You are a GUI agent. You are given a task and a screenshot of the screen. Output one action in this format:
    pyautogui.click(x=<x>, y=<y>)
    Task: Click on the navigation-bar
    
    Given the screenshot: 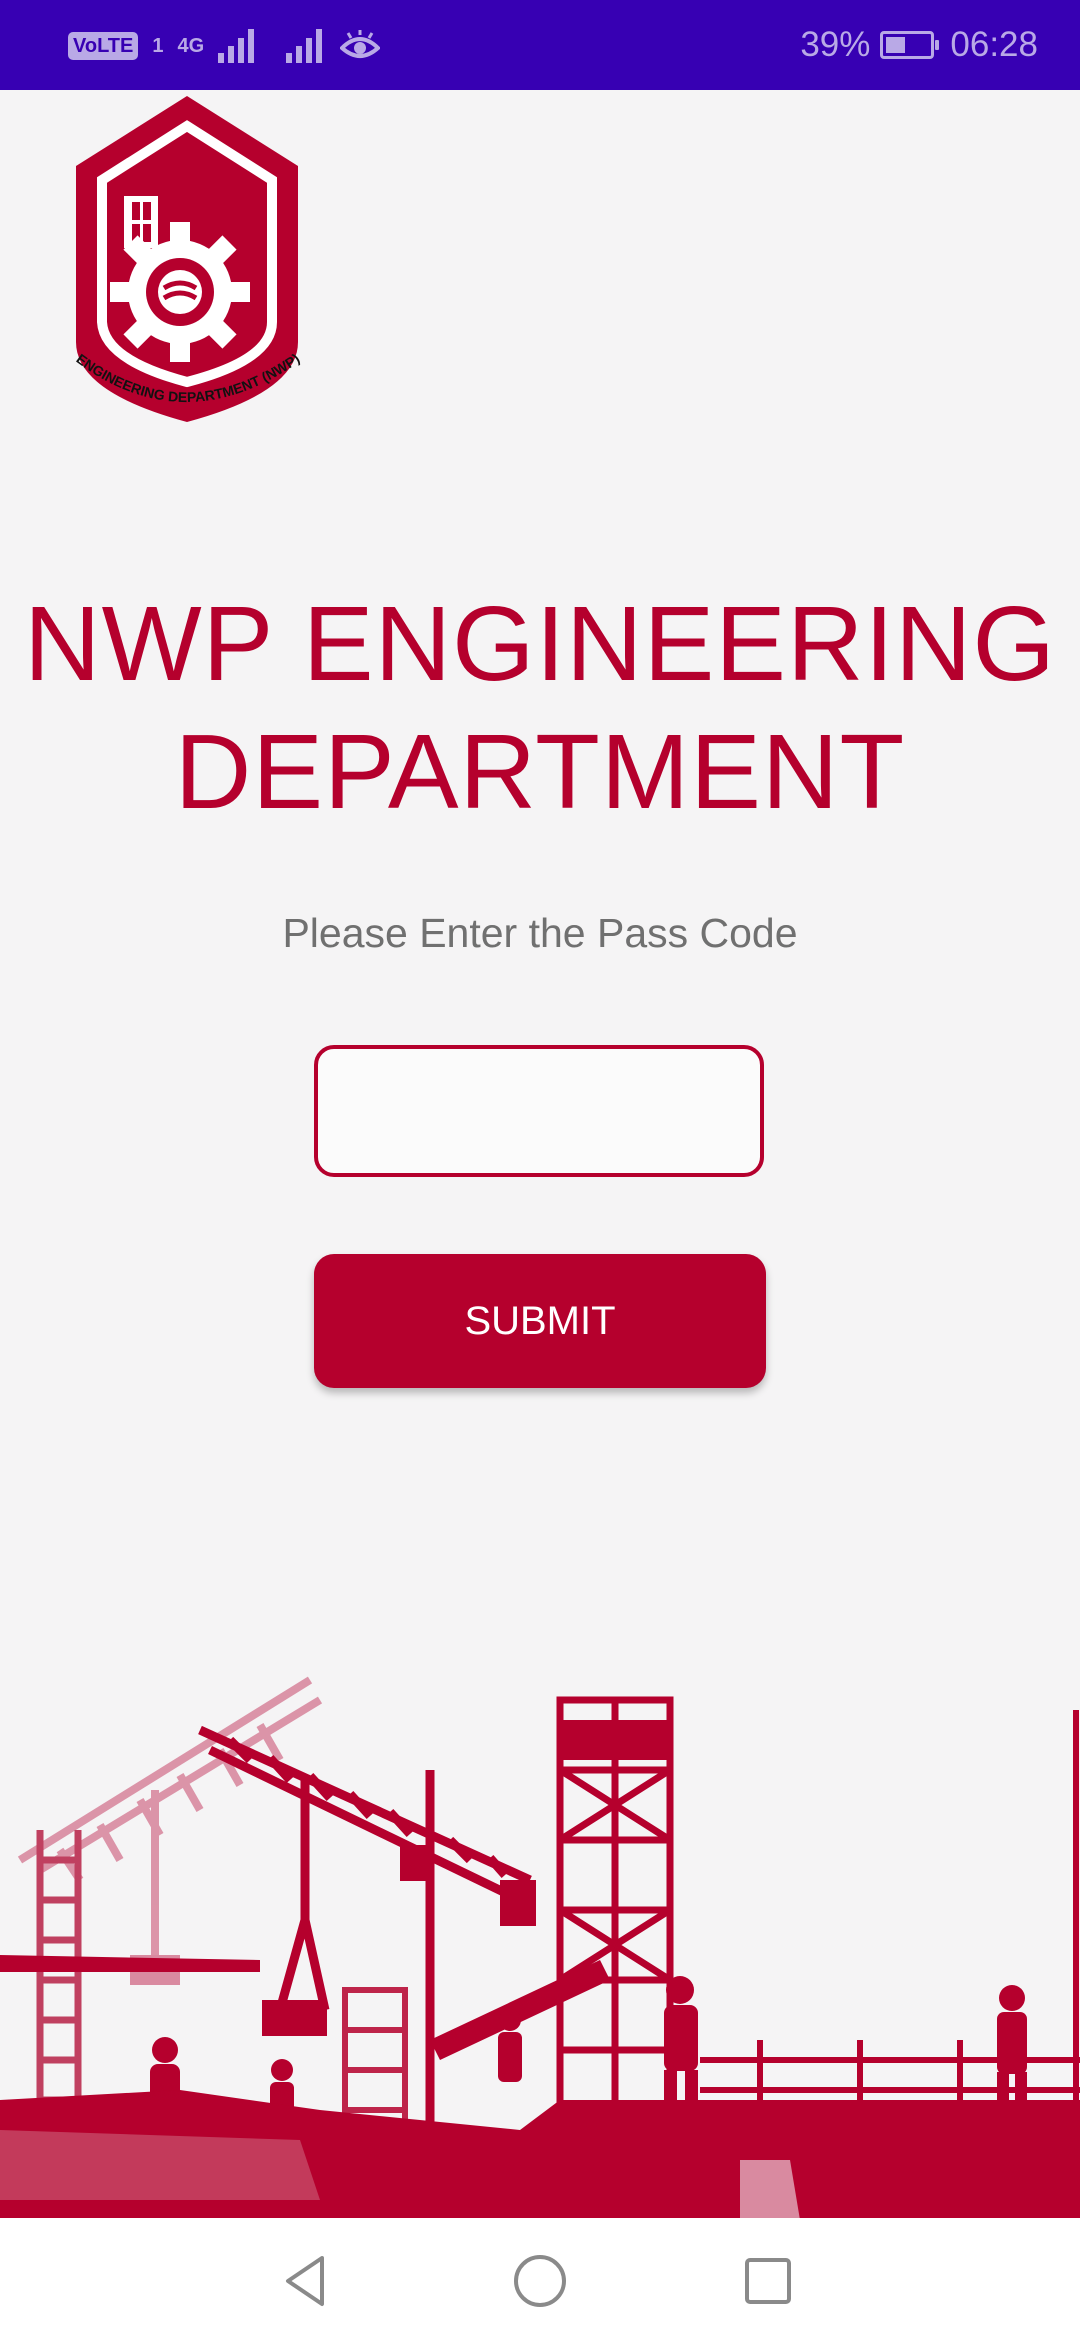 What is the action you would take?
    pyautogui.click(x=540, y=2279)
    